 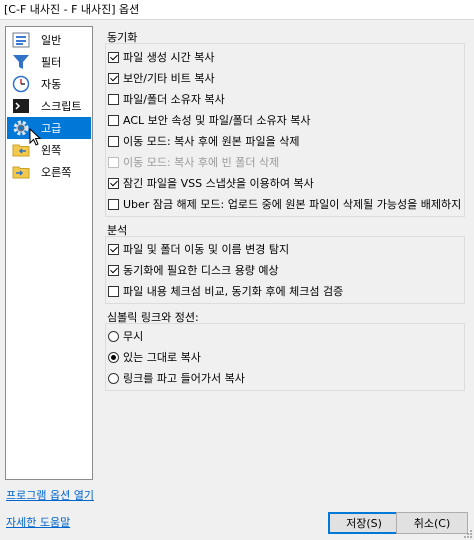 I want to click on radio-copy-as-is: 있는 그대로 복사, so click(x=285, y=357).